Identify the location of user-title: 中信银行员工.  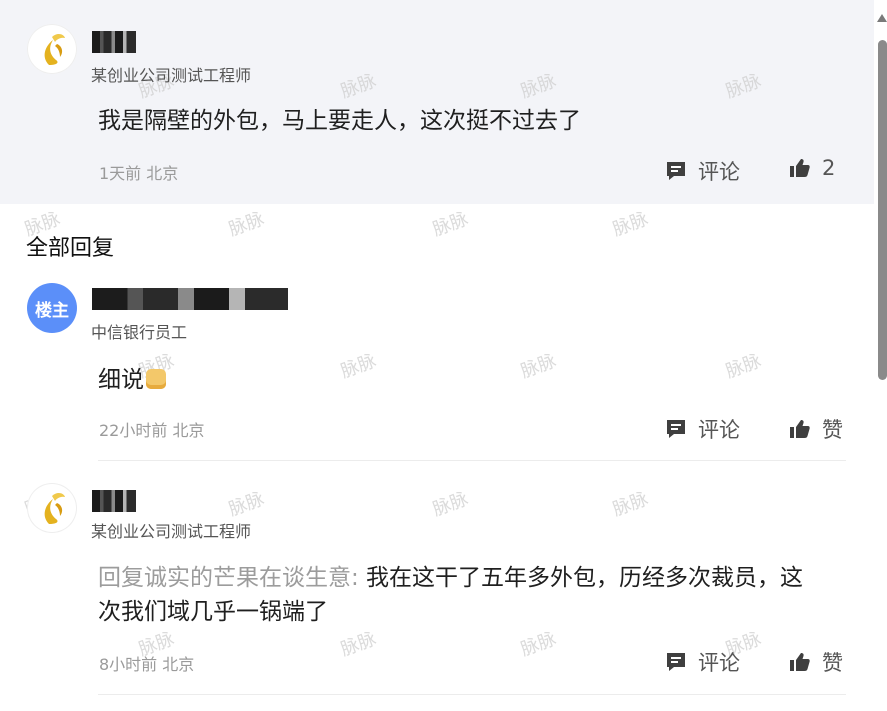
(139, 332).